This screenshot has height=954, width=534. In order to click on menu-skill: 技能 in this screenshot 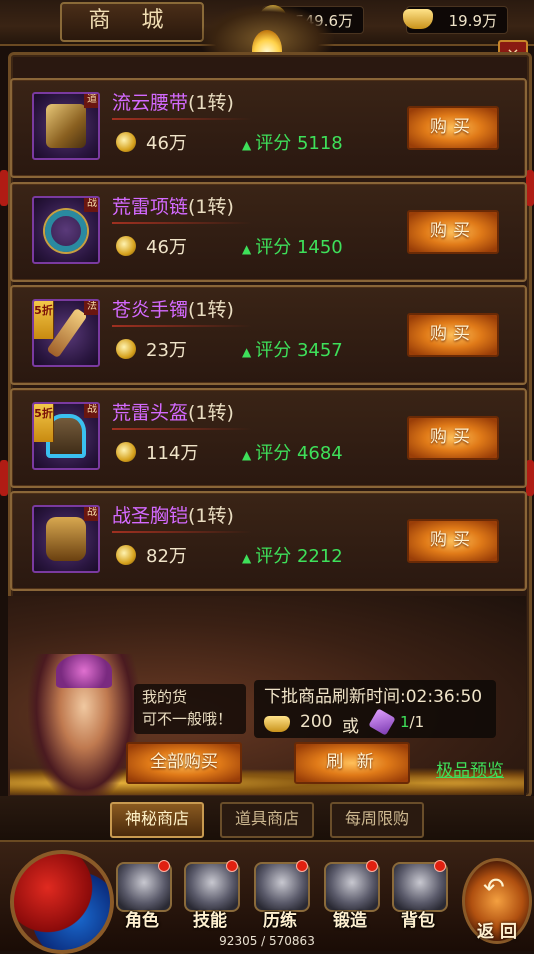, I will do `click(210, 896)`.